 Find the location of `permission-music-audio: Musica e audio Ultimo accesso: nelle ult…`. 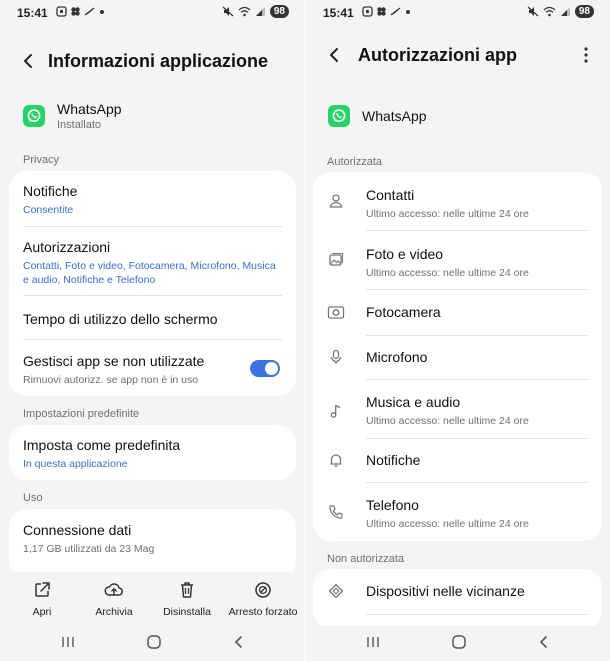

permission-music-audio: Musica e audio Ultimo accesso: nelle ult… is located at coordinates (457, 409).